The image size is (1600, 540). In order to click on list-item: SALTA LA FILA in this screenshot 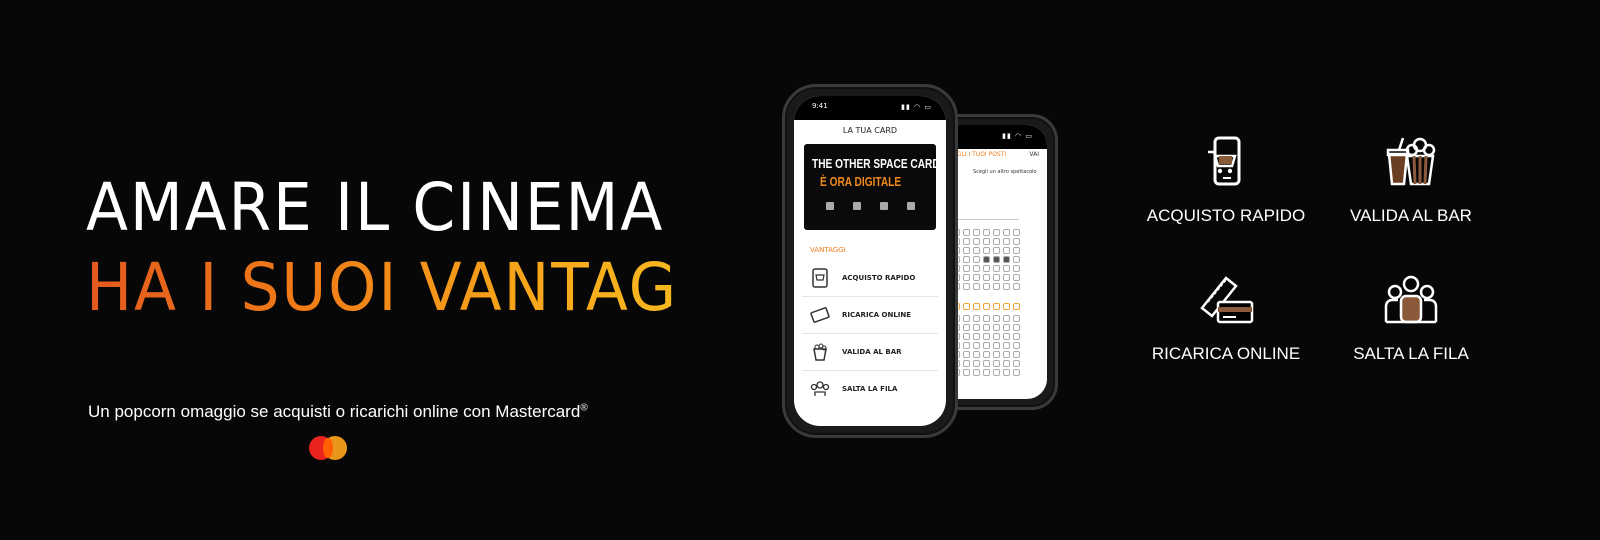, I will do `click(870, 389)`.